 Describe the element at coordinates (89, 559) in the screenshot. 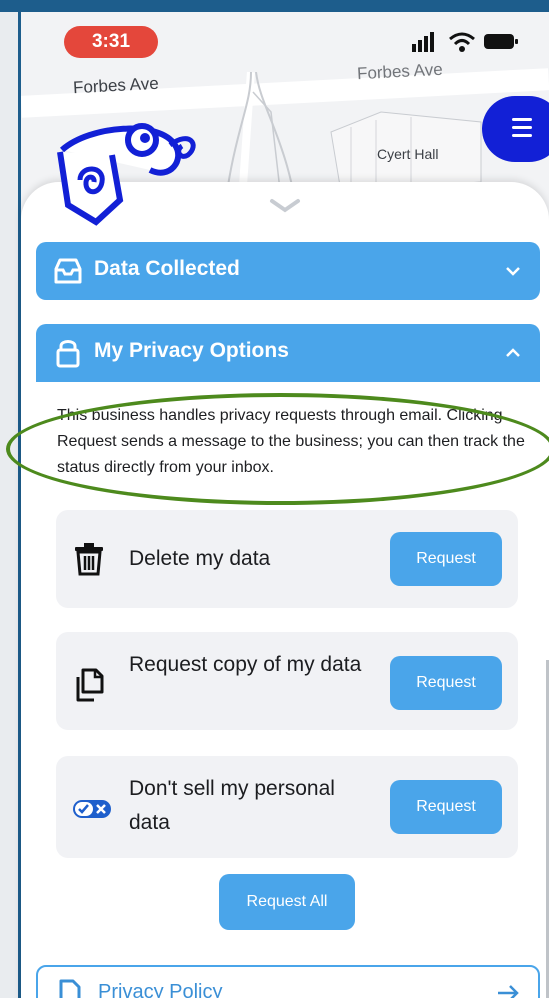

I see `trash-icon` at that location.